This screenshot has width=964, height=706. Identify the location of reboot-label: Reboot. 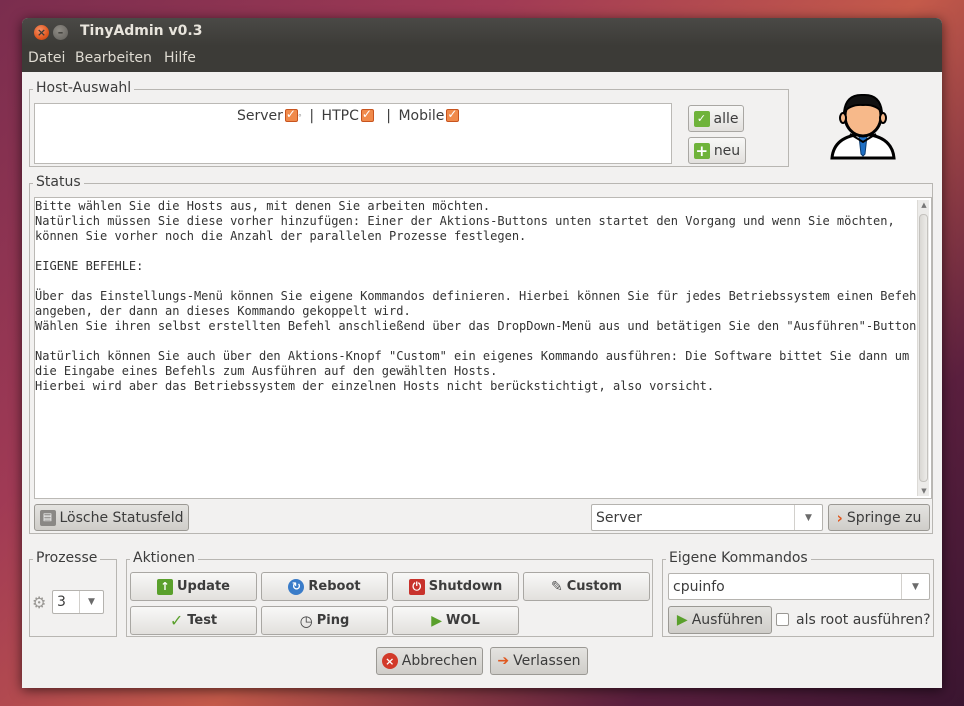
(334, 586).